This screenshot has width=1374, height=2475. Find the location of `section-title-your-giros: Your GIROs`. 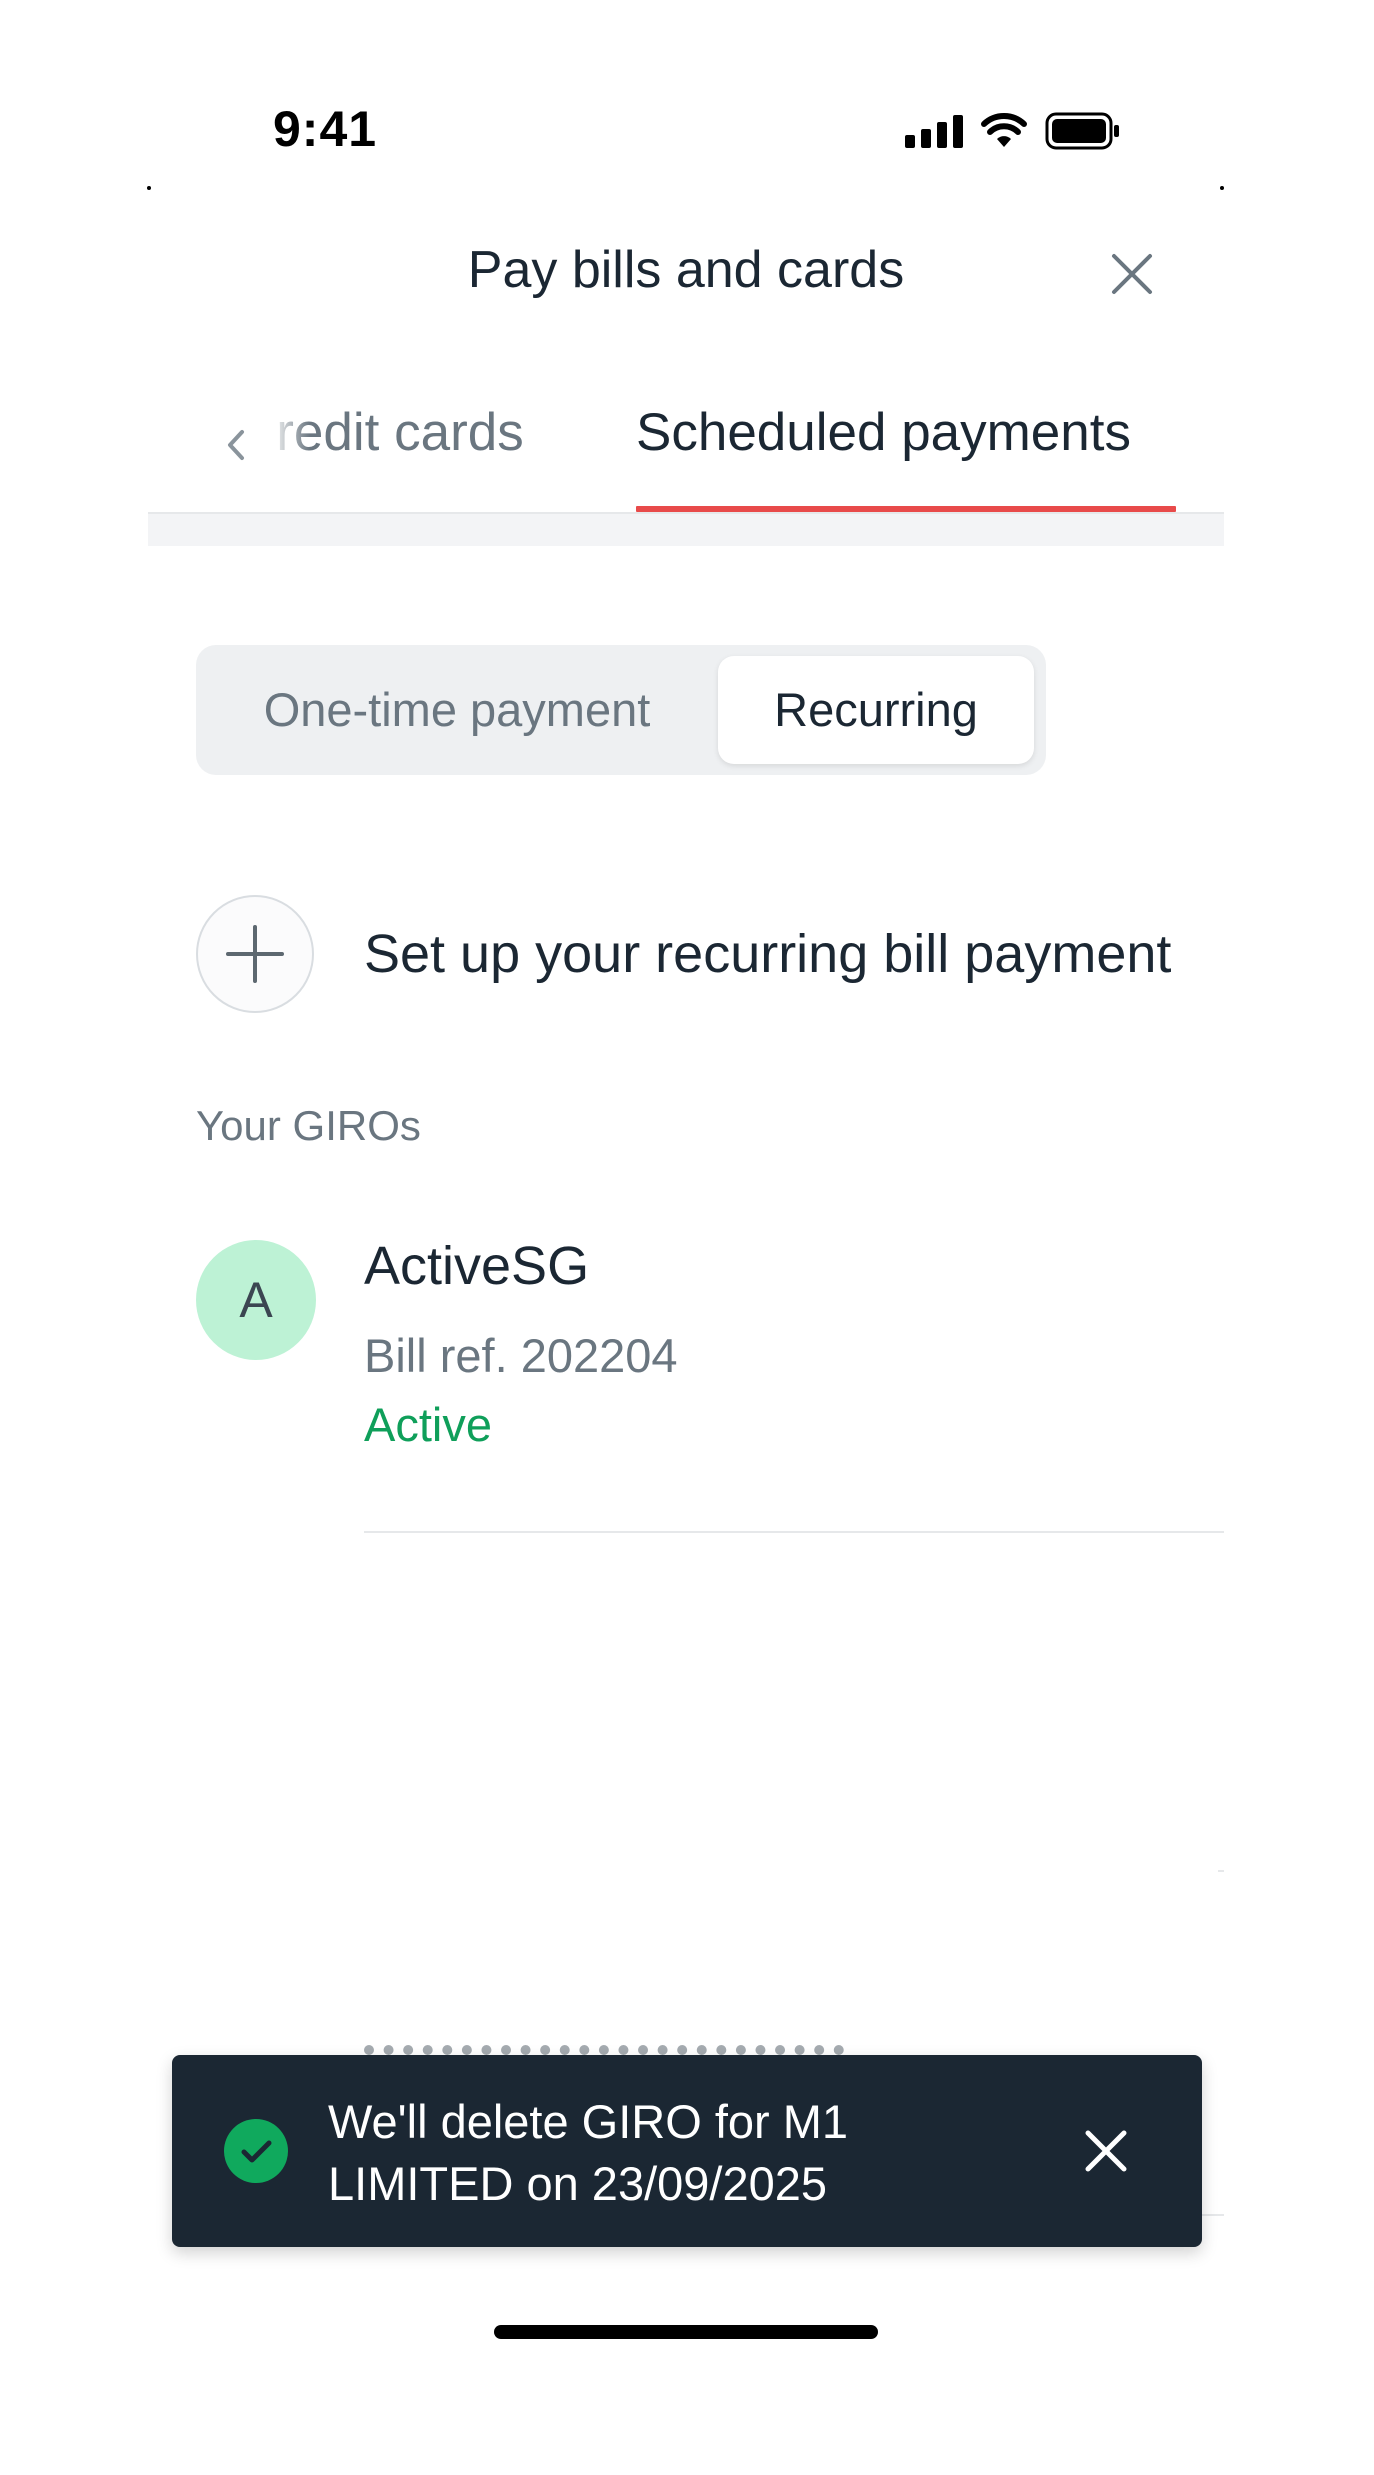

section-title-your-giros: Your GIROs is located at coordinates (308, 1125).